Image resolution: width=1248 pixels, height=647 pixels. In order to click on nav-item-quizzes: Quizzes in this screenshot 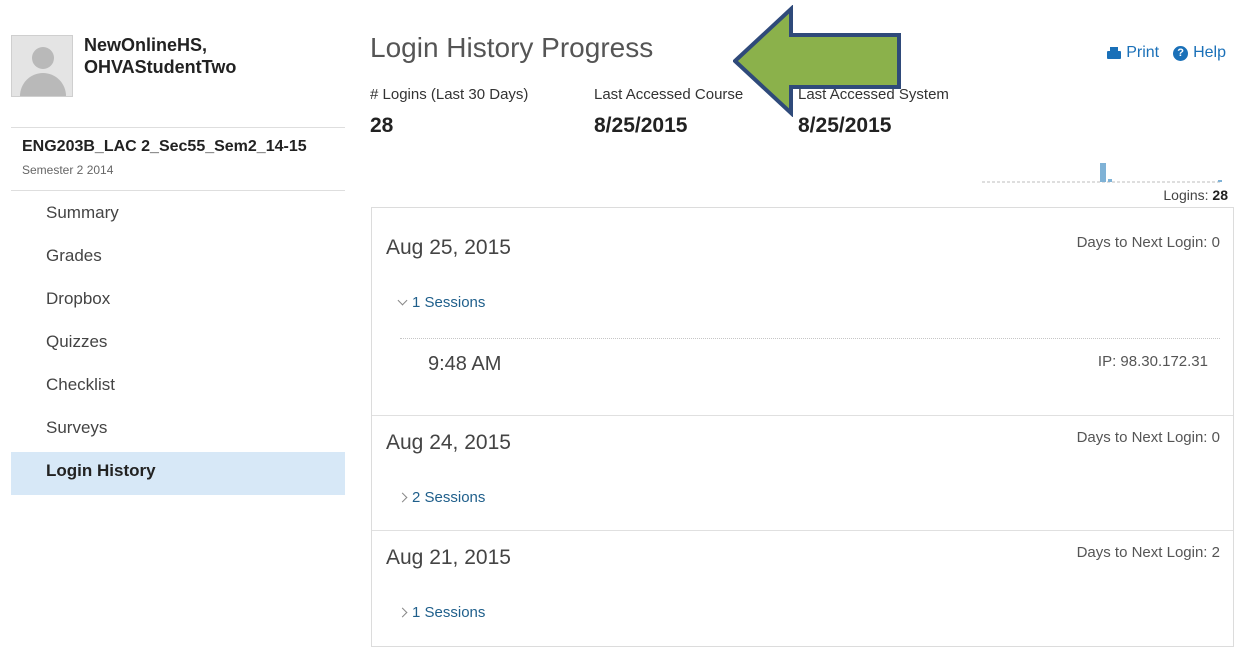, I will do `click(178, 344)`.